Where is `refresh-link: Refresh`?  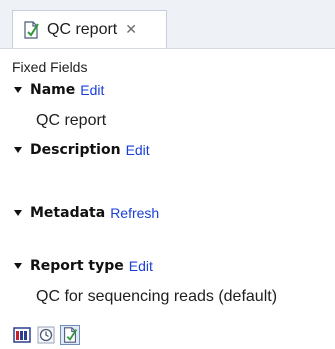
refresh-link: Refresh is located at coordinates (134, 213).